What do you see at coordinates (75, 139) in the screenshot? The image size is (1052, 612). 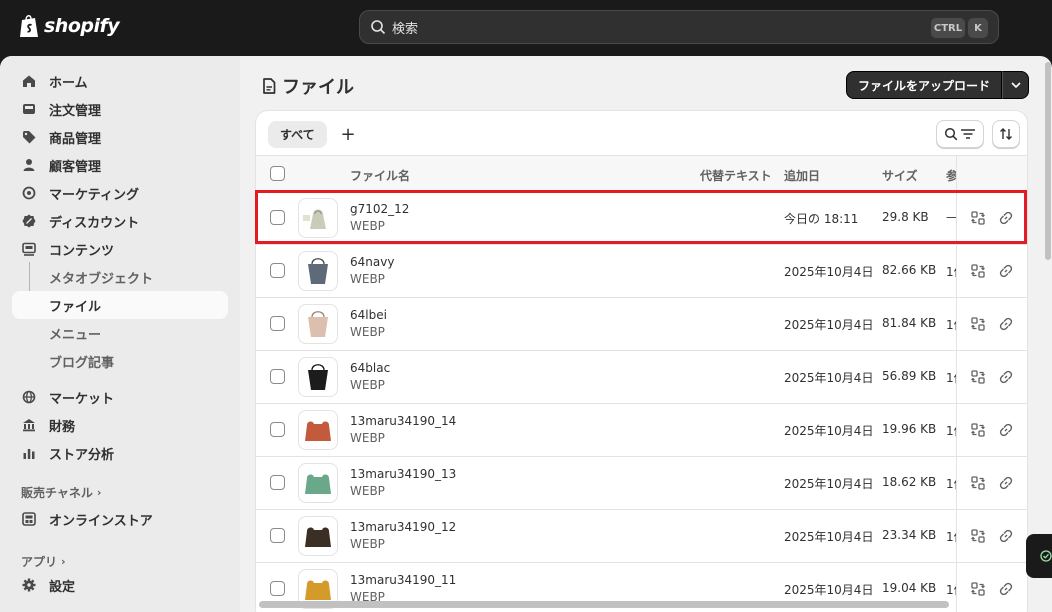 I see `sidebar-item-label: 商品管理` at bounding box center [75, 139].